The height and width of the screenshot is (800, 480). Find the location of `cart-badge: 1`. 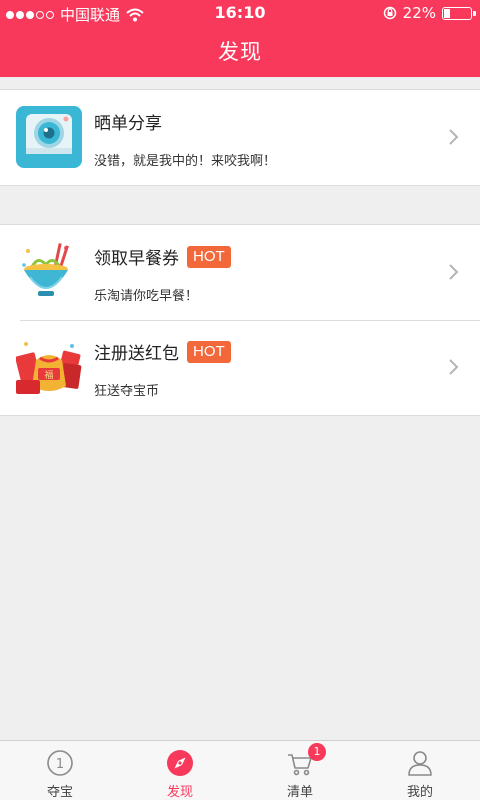

cart-badge: 1 is located at coordinates (317, 752).